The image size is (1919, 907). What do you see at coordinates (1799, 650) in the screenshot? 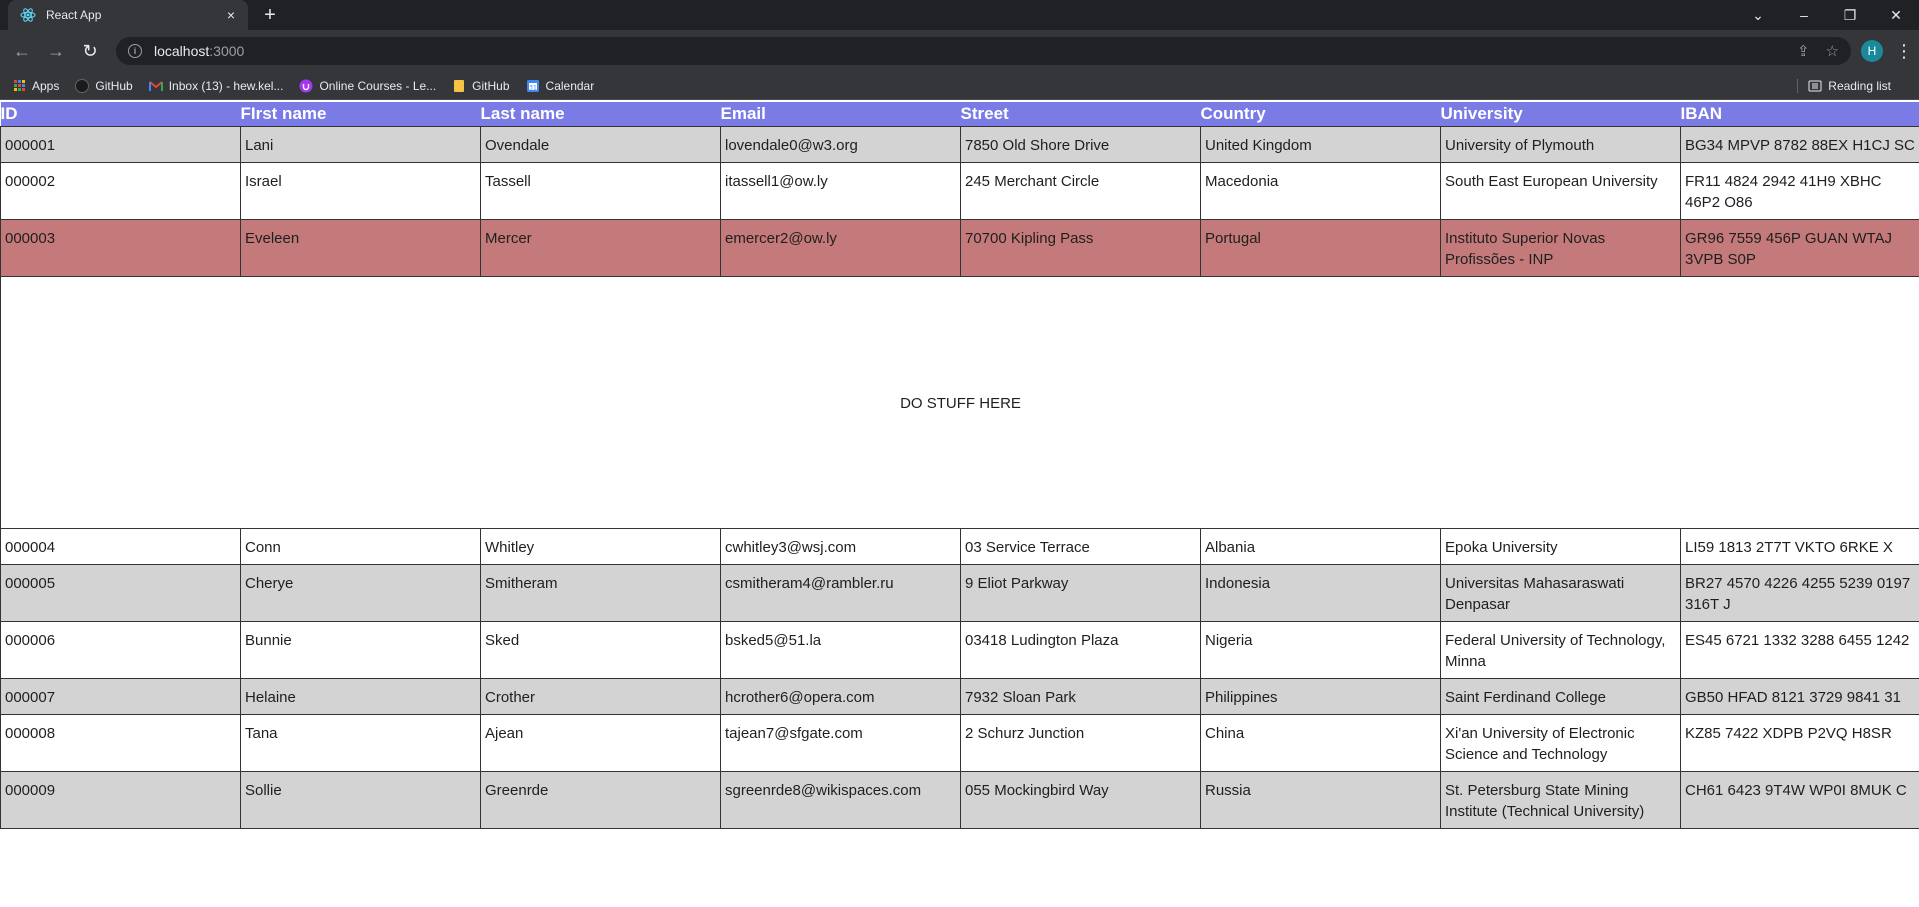
I see `cell-iban: ES45 6721 1332 3288 6455 1242` at bounding box center [1799, 650].